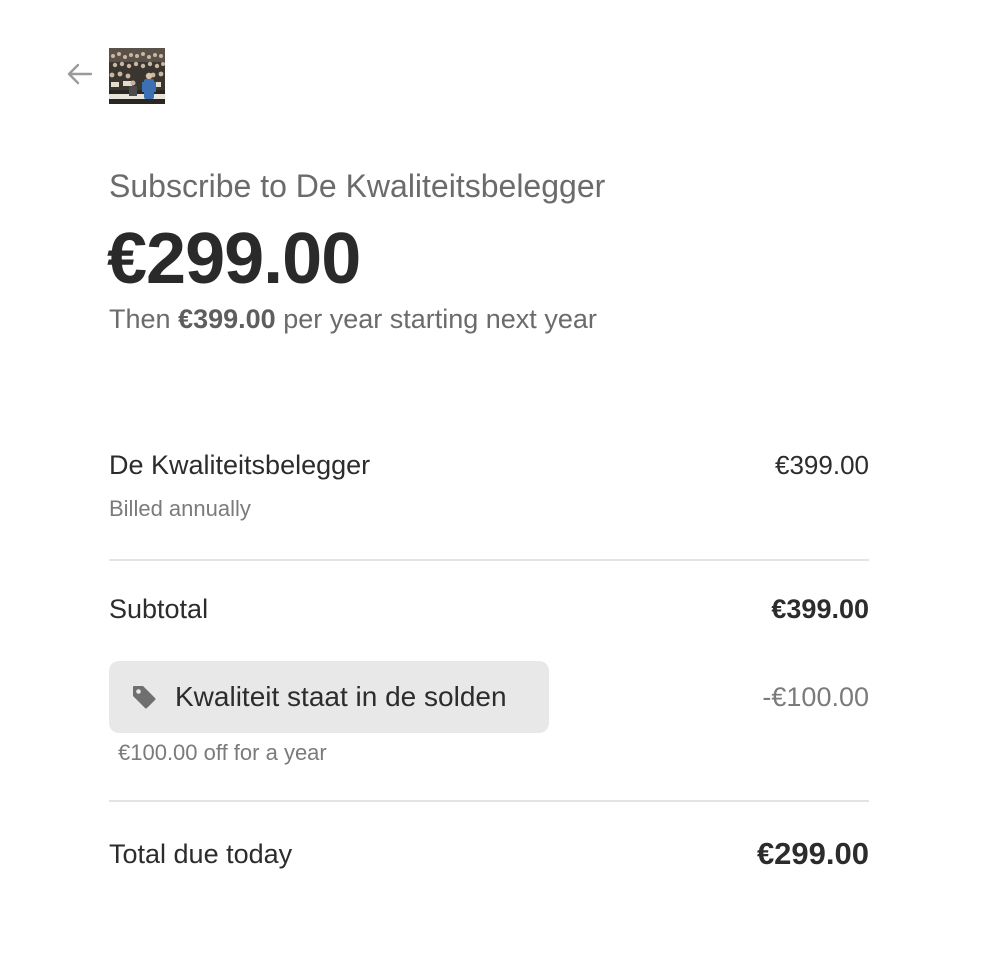 This screenshot has height=964, width=984. I want to click on product-name: De Kwaliteitsbelegger, so click(240, 465).